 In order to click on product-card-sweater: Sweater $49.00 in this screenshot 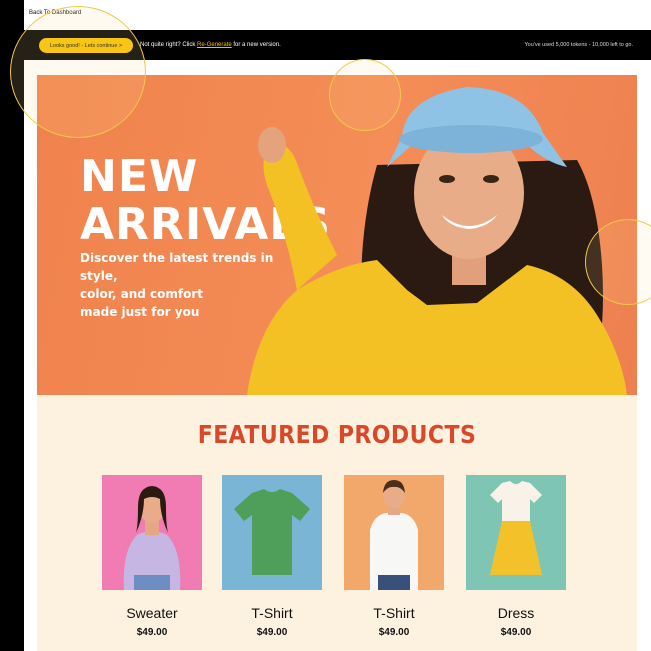, I will do `click(153, 556)`.